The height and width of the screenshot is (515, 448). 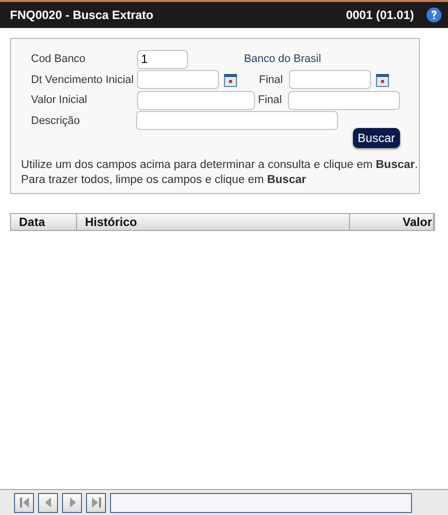 I want to click on column-header: Data, so click(x=44, y=222).